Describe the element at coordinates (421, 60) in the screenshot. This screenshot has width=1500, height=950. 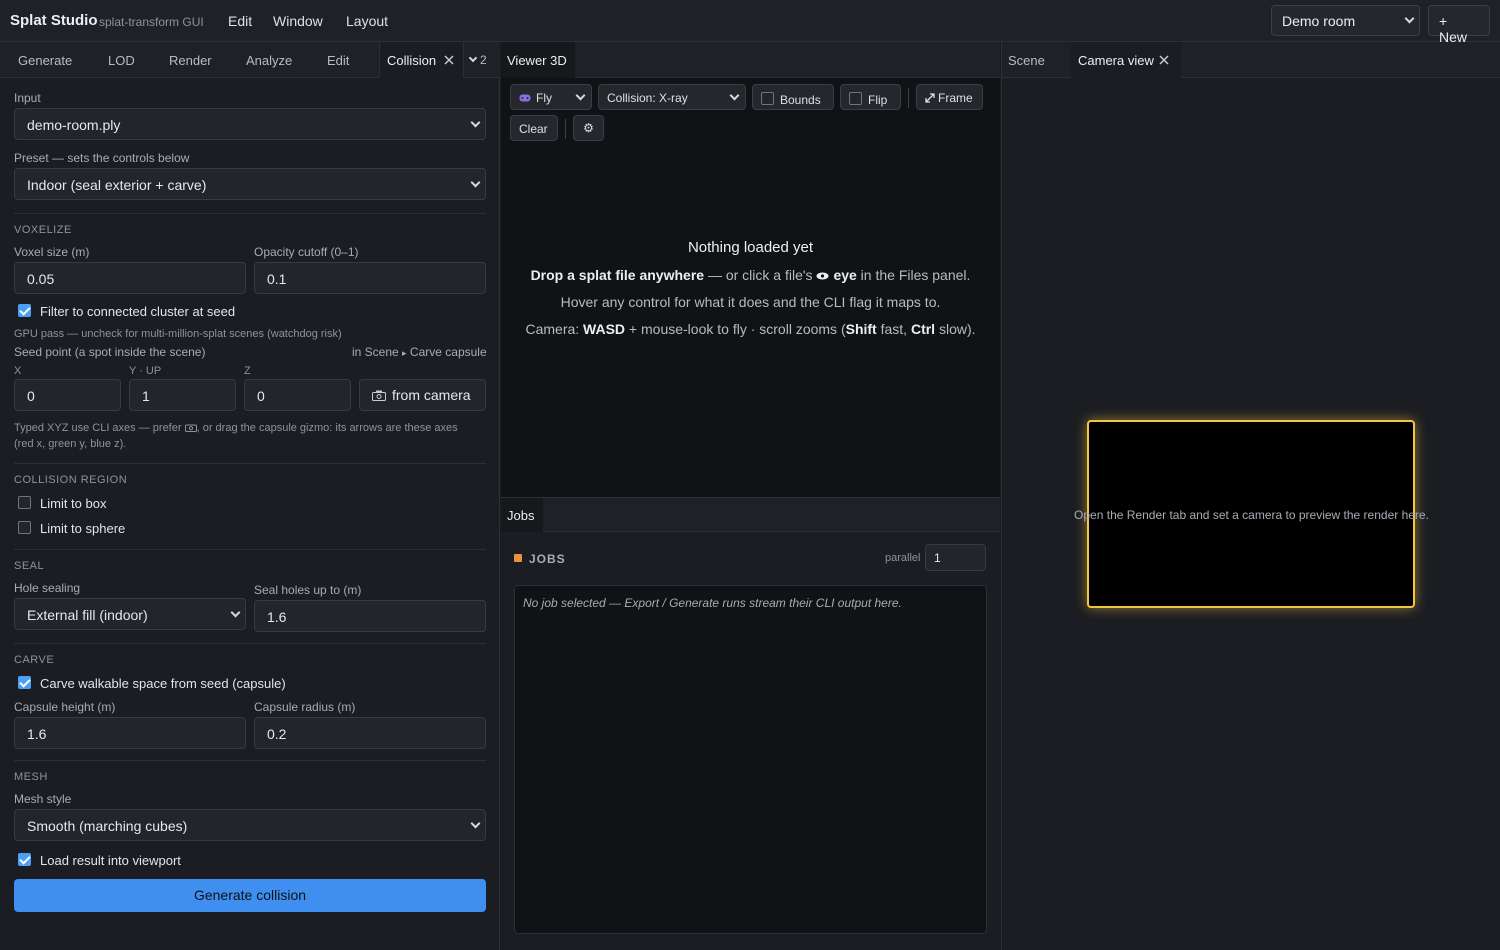
I see `tab-collision: Collision` at that location.